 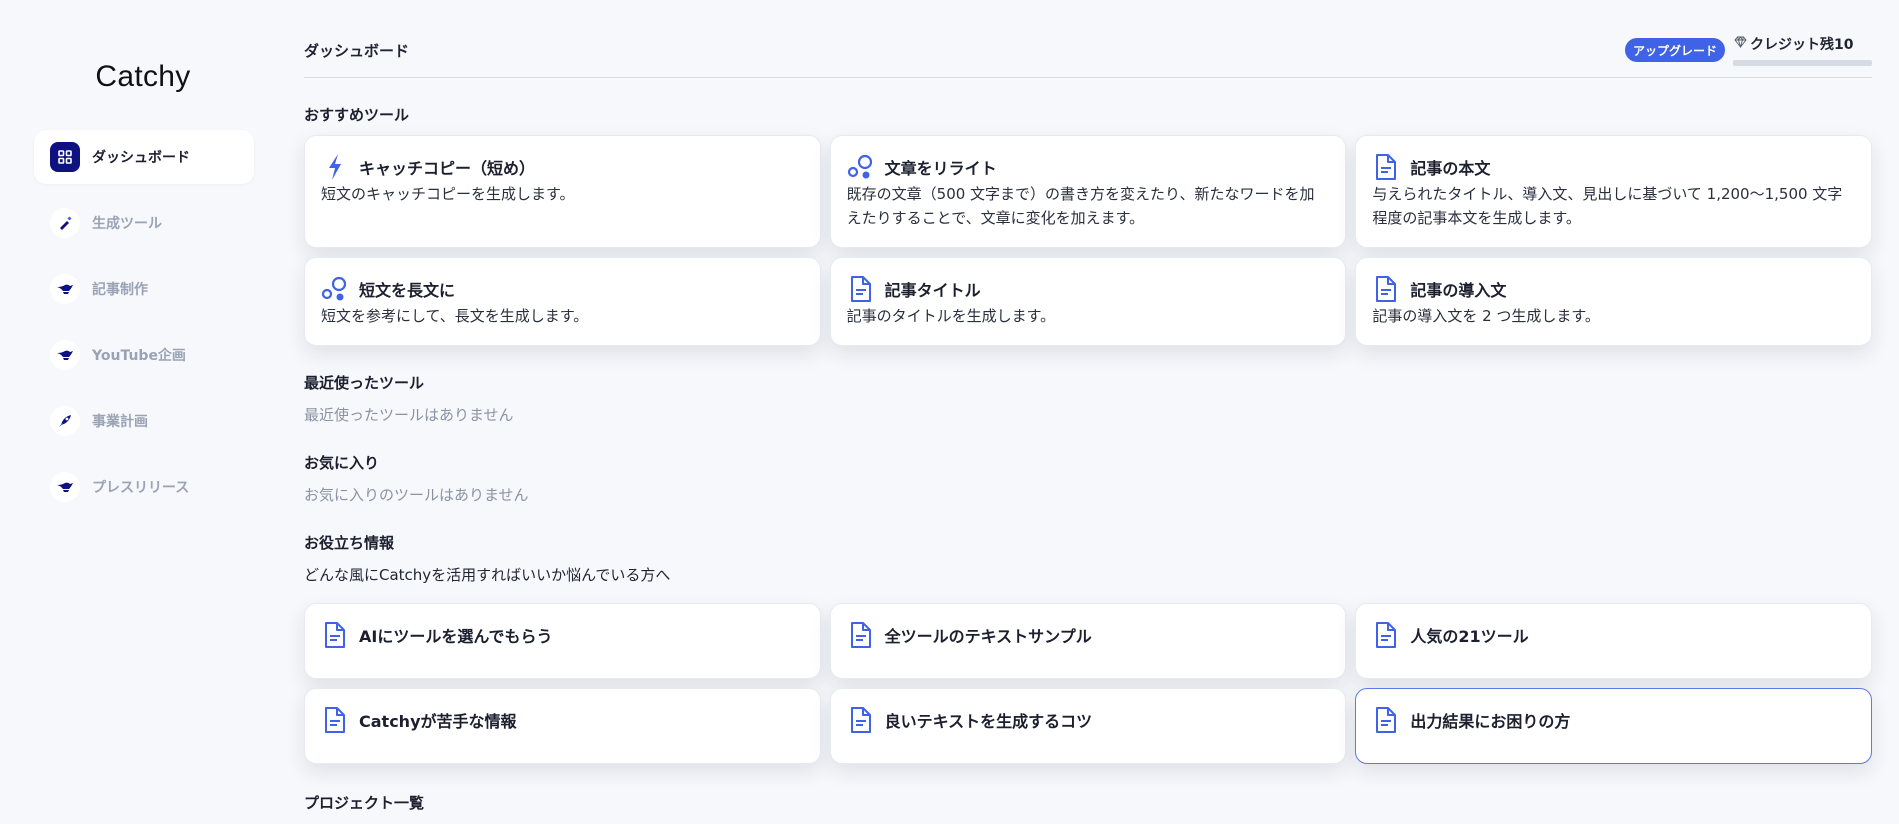 I want to click on sidebar-item-label: プレスリリース, so click(x=141, y=488).